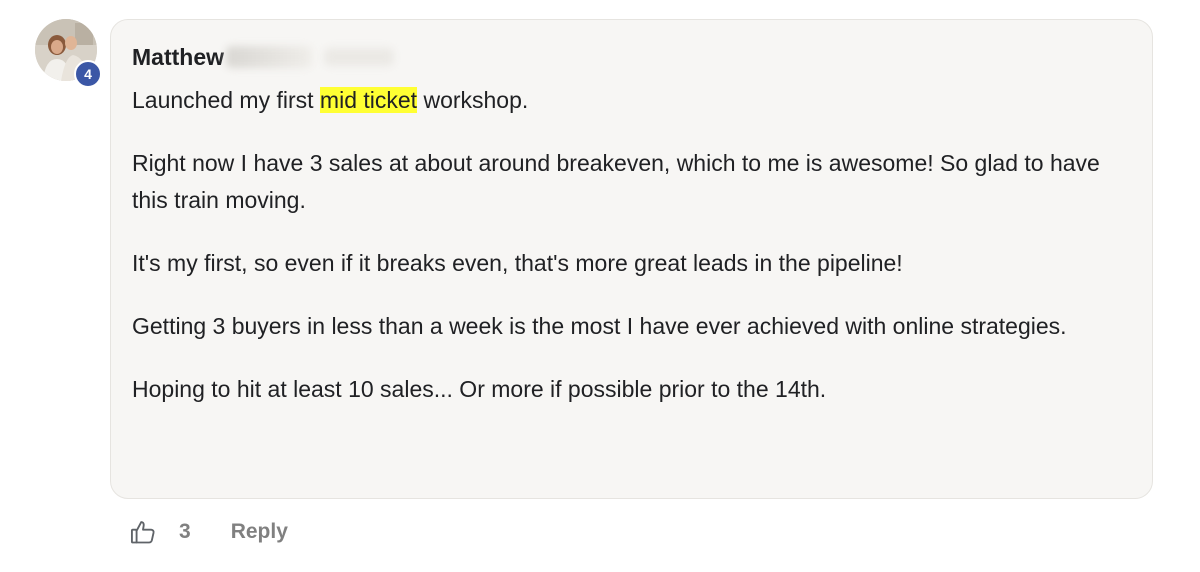 This screenshot has height=572, width=1200. Describe the element at coordinates (185, 531) in the screenshot. I see `like-count: 3` at that location.